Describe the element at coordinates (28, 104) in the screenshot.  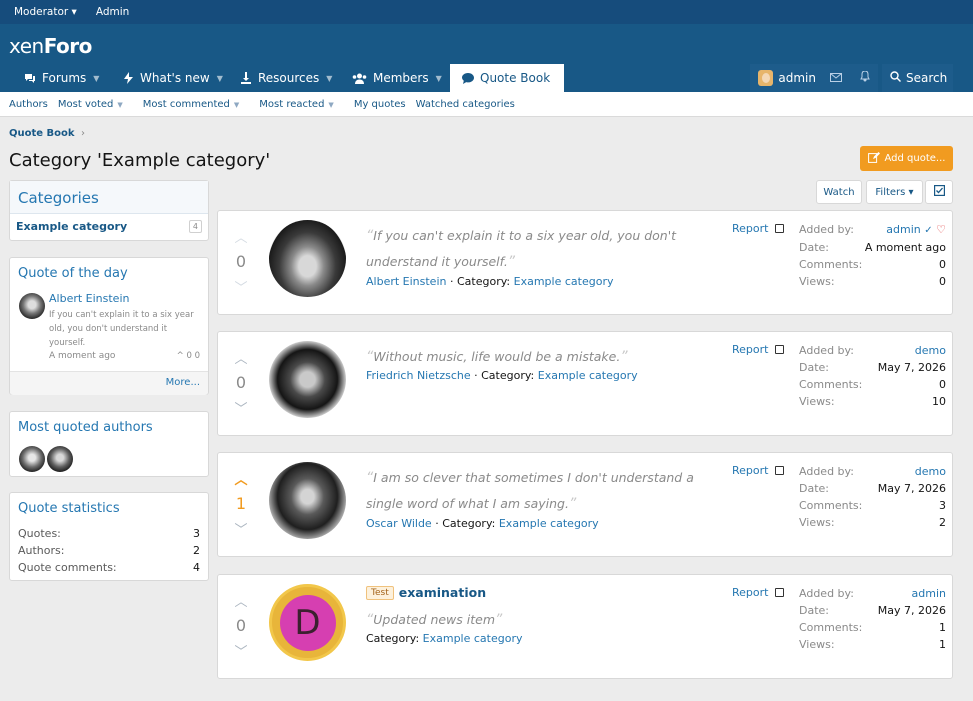
I see `subnav-authors: Authors` at that location.